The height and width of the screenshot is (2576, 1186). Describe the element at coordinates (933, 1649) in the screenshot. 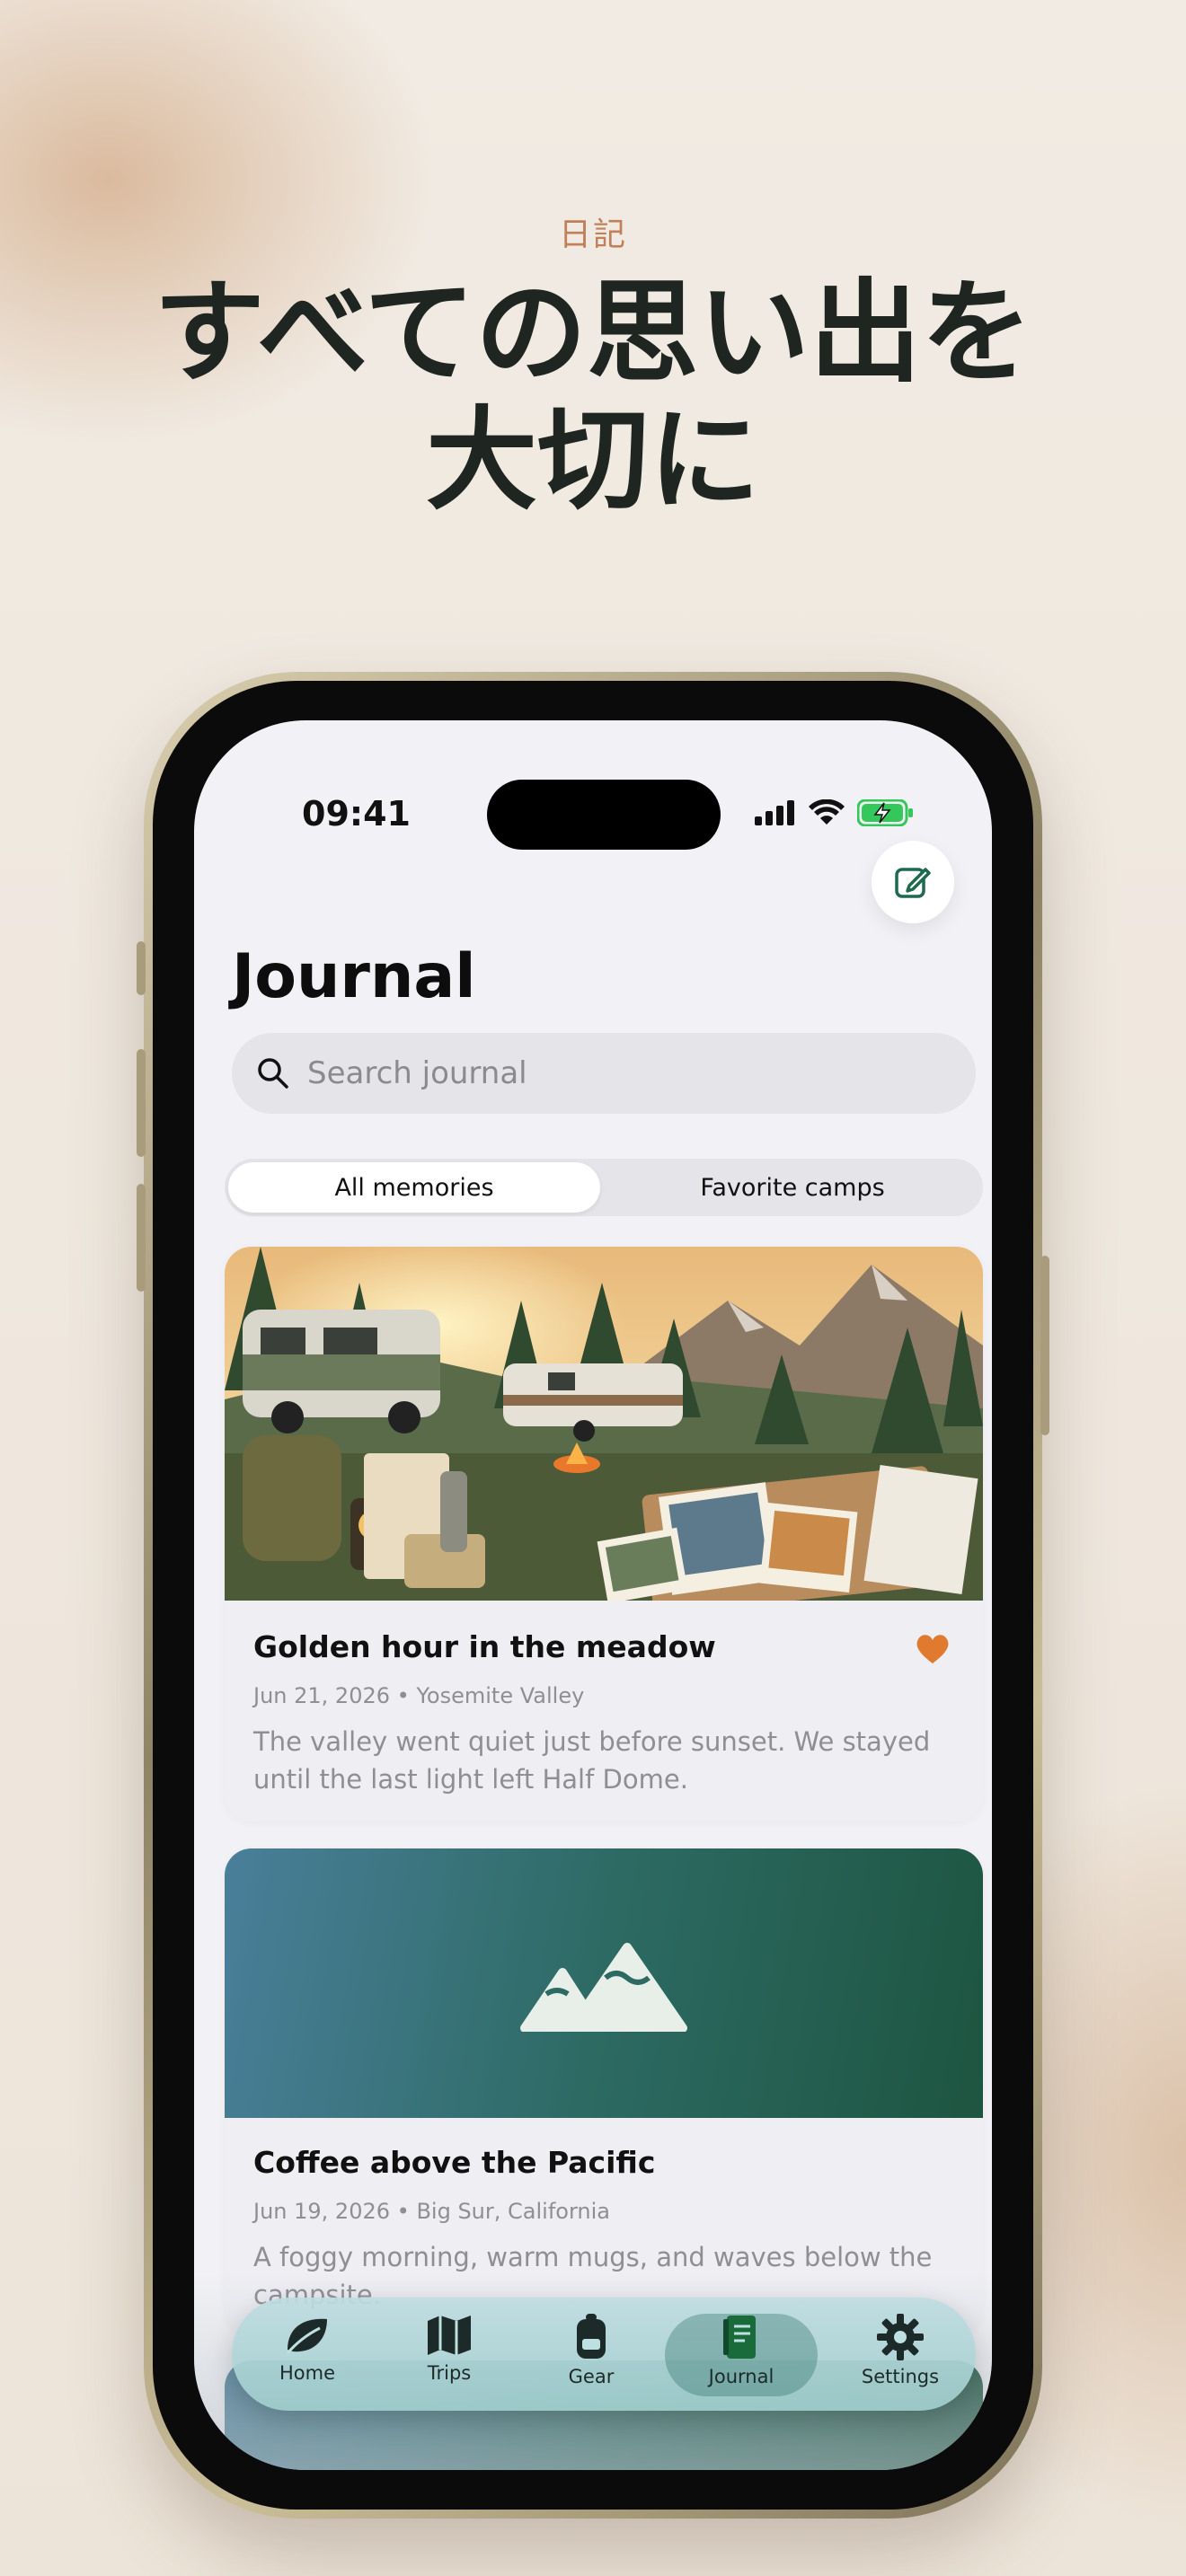

I see `favorite-heart-icon` at that location.